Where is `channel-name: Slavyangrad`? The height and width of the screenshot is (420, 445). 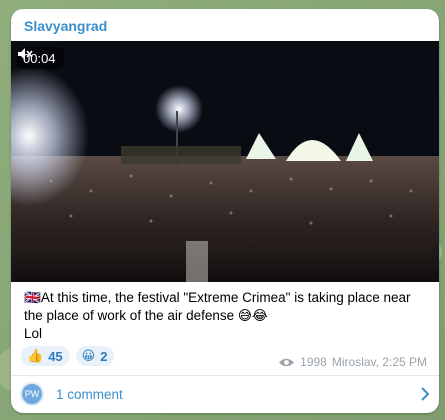 channel-name: Slavyangrad is located at coordinates (65, 26).